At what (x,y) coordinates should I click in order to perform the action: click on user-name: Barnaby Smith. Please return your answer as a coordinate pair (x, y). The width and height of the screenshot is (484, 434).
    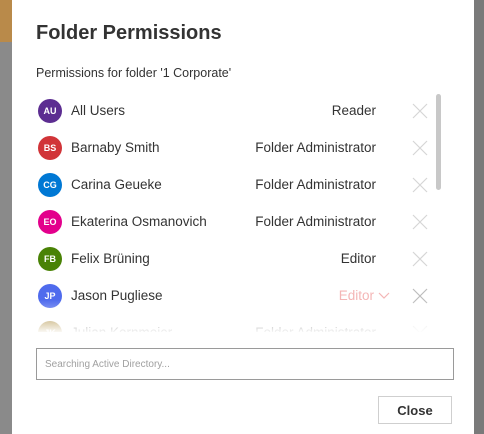
    Looking at the image, I should click on (115, 147).